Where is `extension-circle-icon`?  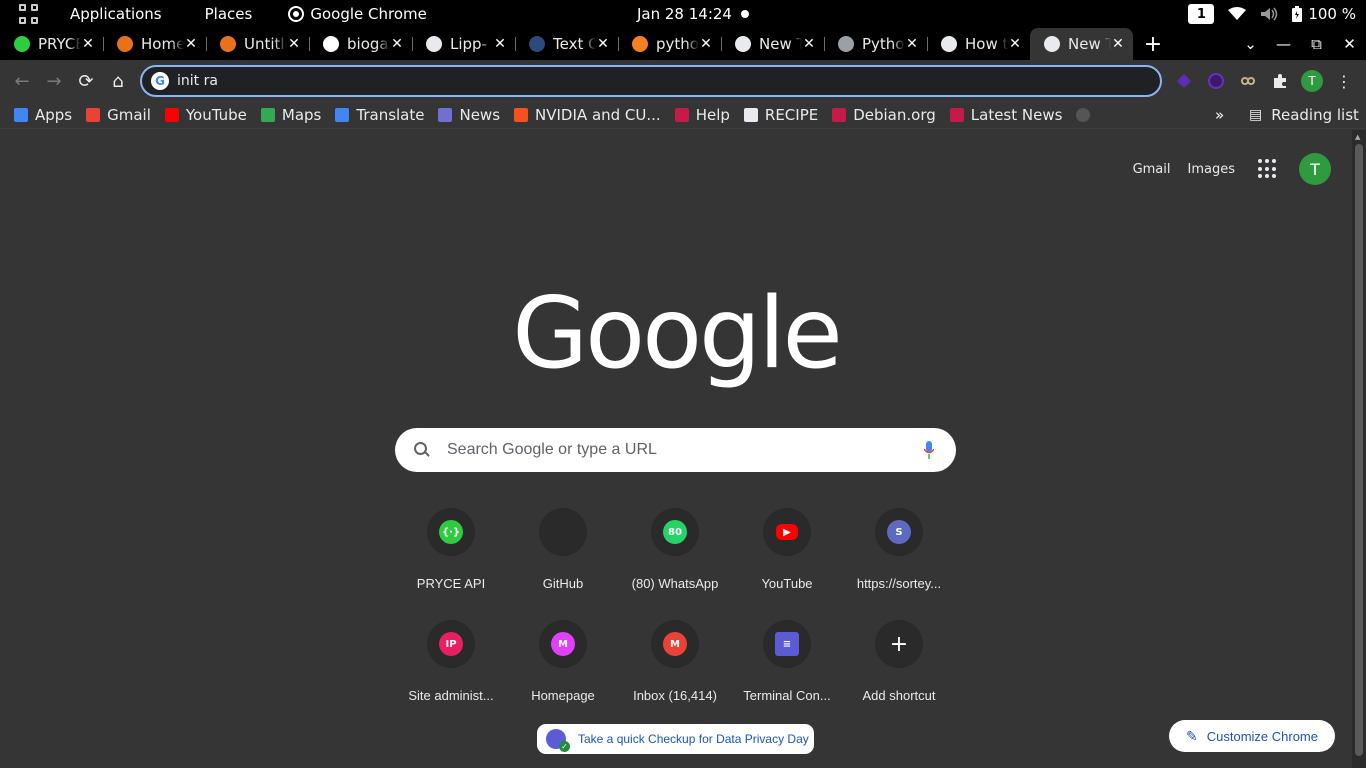
extension-circle-icon is located at coordinates (1216, 81).